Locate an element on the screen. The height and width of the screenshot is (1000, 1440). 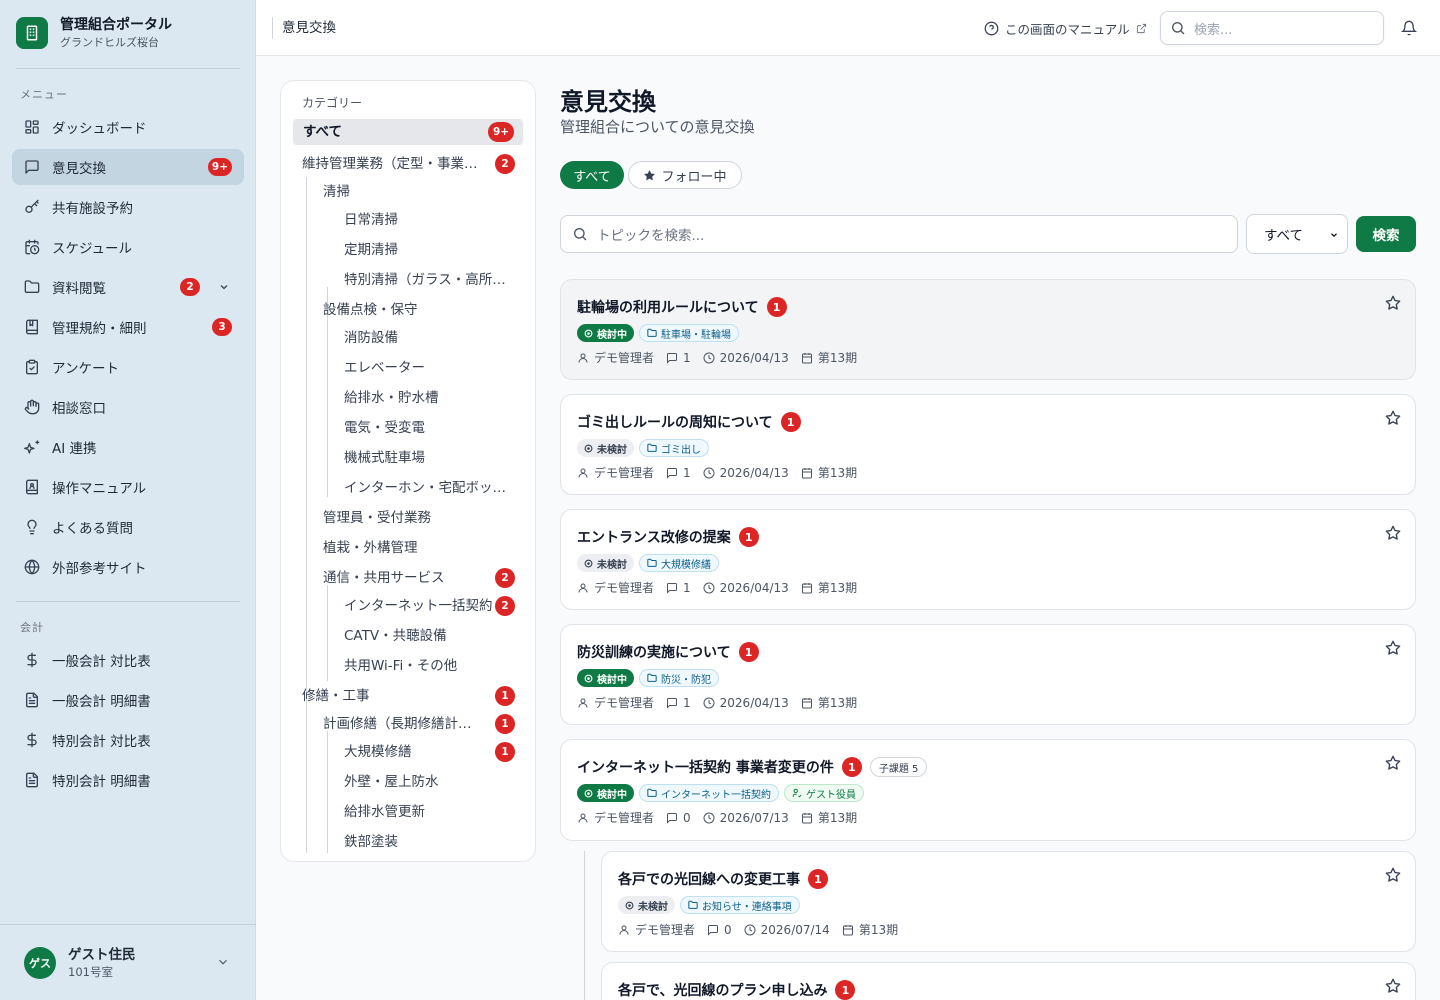
category-item: 特別清掃（ガラス・高所等） is located at coordinates (428, 280).